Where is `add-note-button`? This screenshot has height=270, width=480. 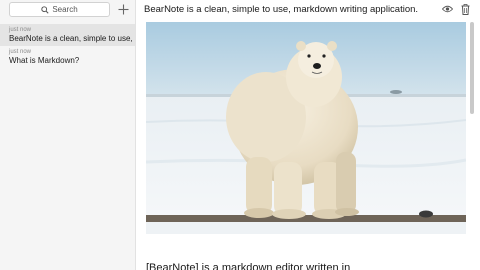 add-note-button is located at coordinates (123, 9).